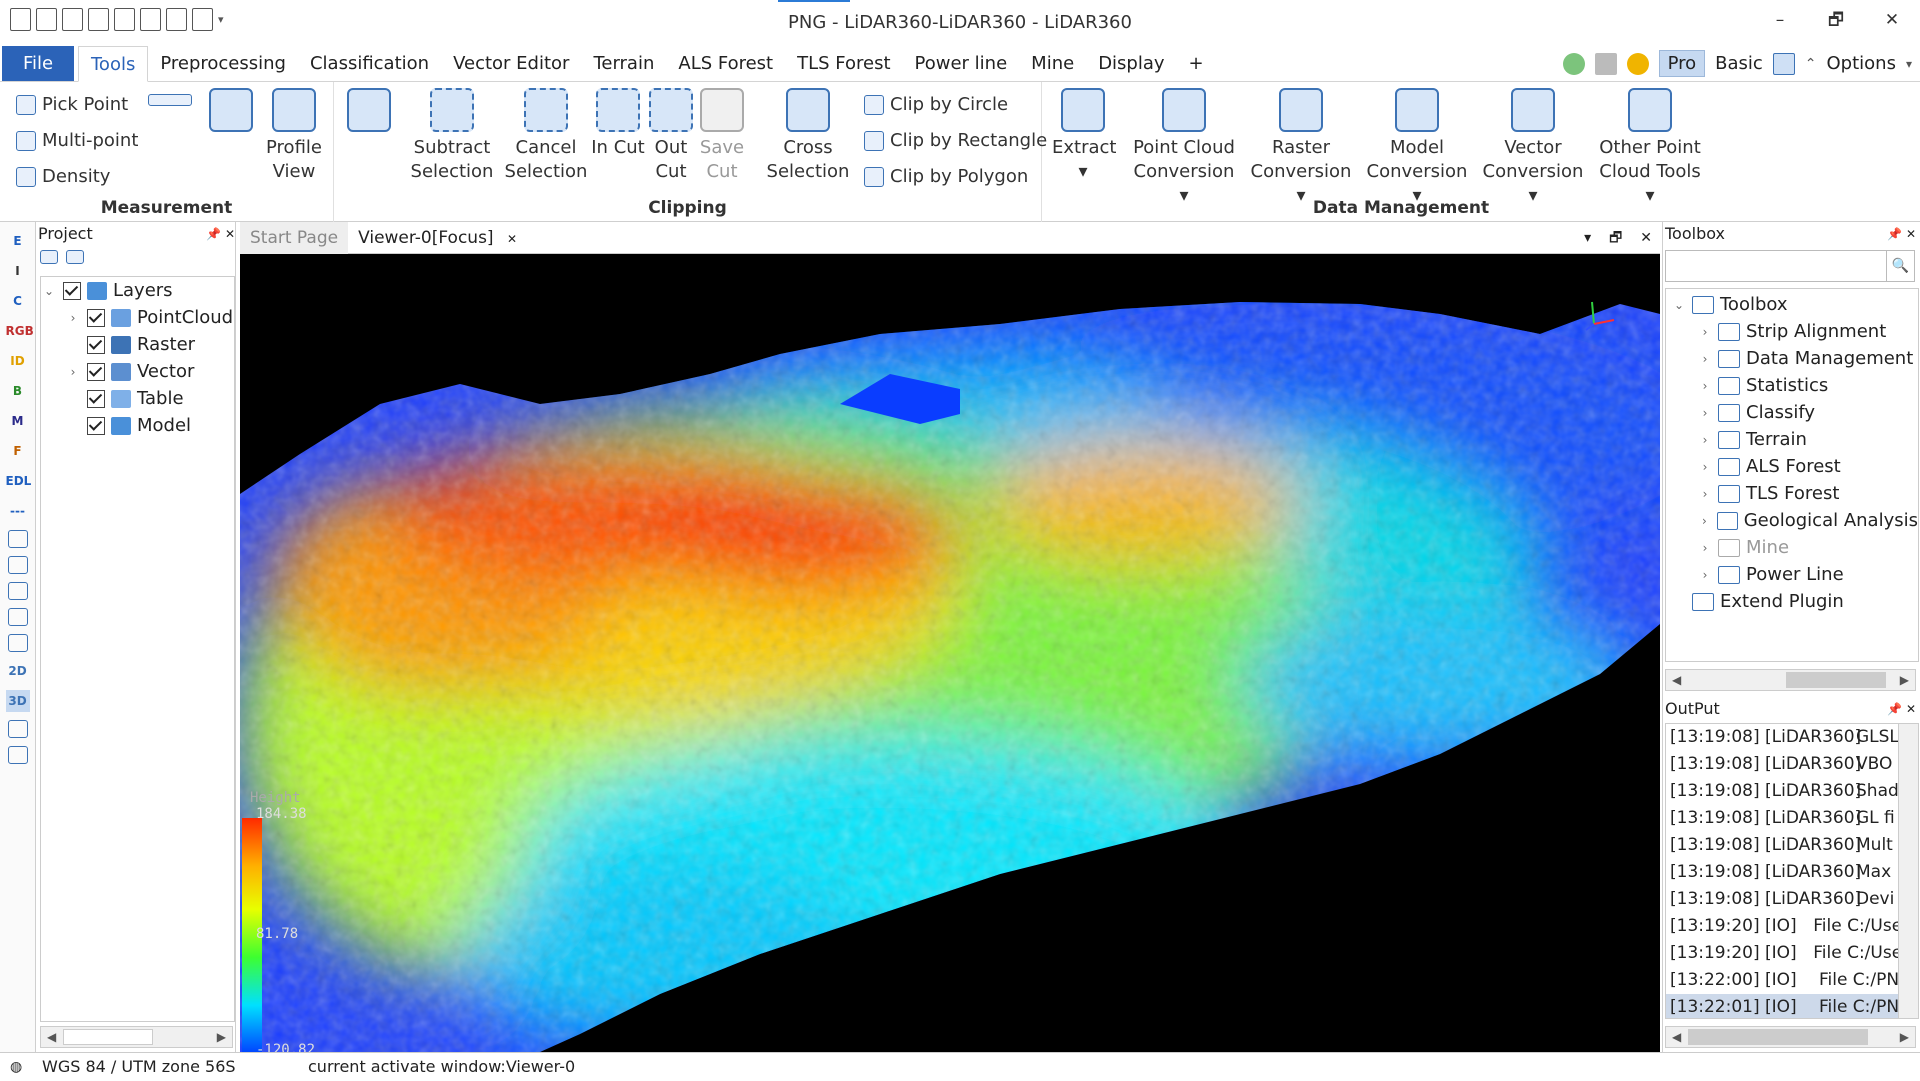  Describe the element at coordinates (1615, 238) in the screenshot. I see `viewer-restore-icon: 🗗` at that location.